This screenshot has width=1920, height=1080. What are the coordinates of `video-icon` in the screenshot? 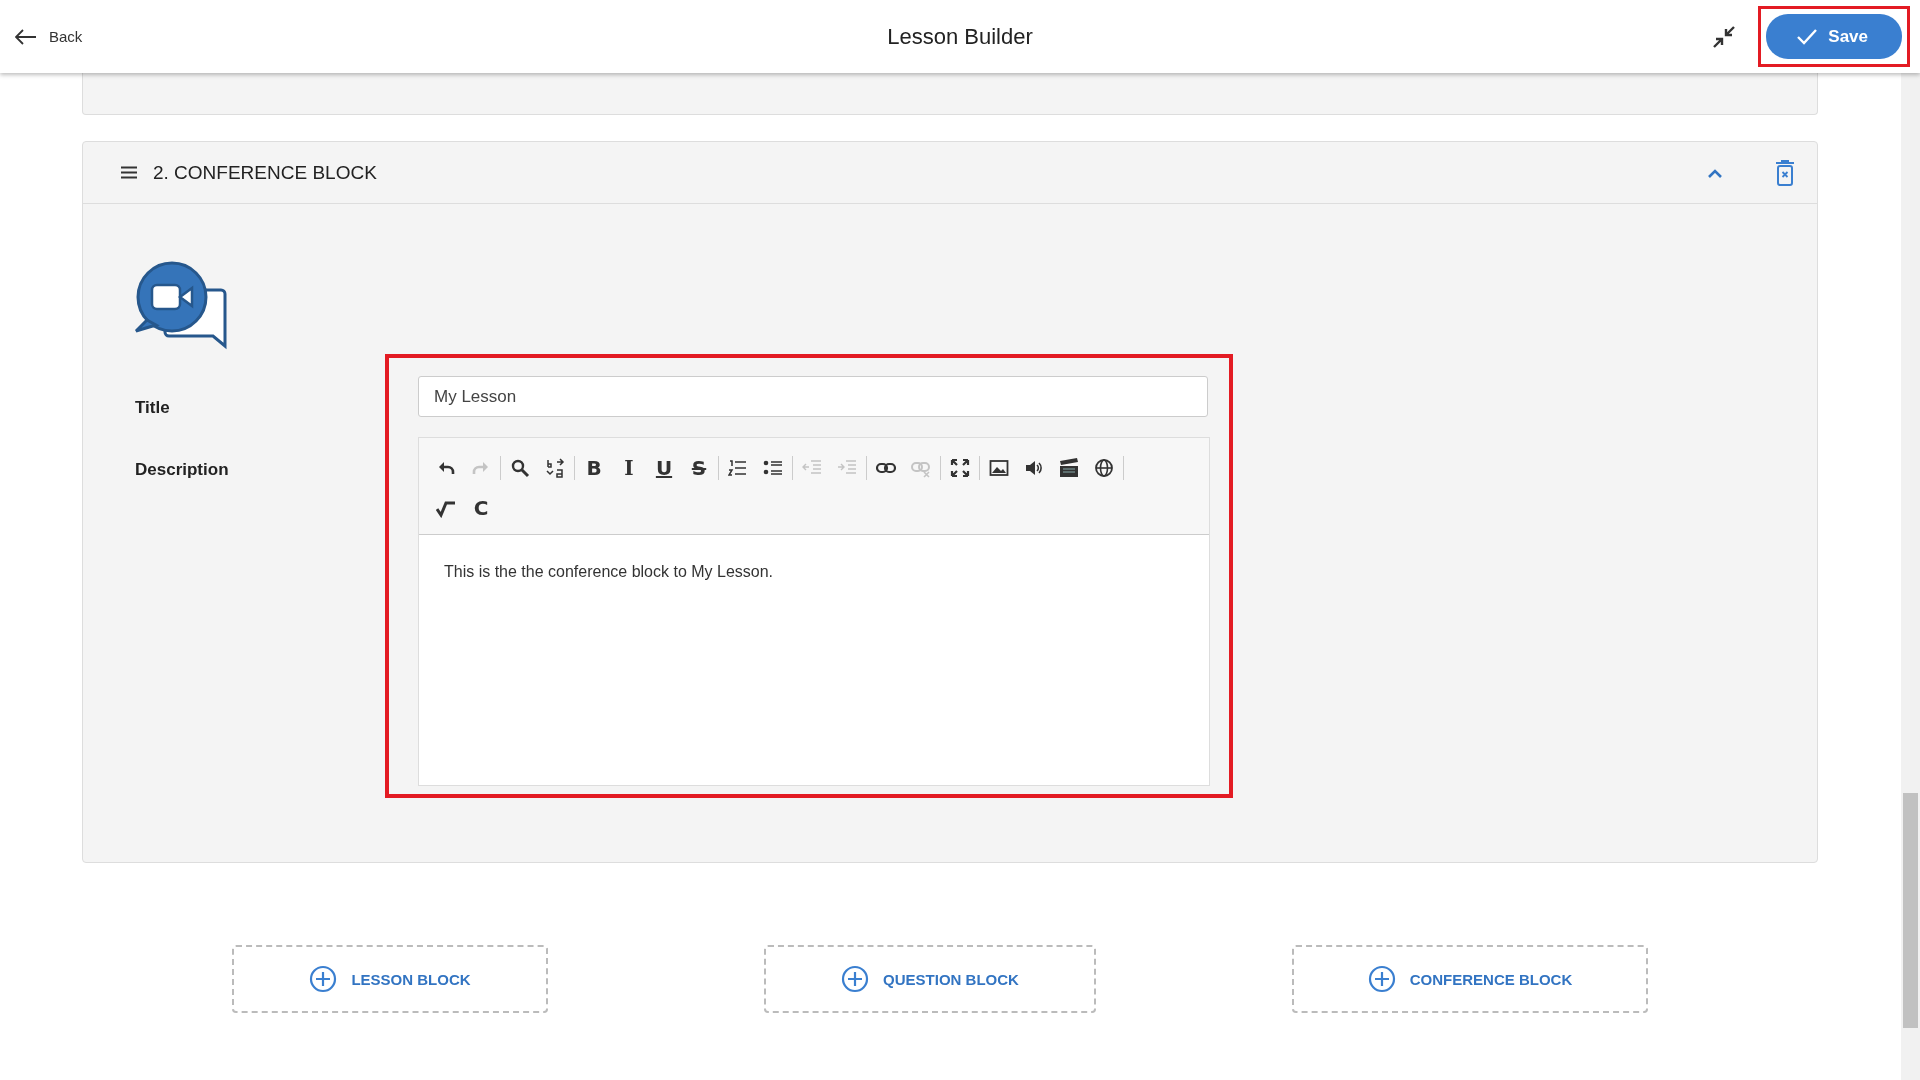 It's located at (1069, 468).